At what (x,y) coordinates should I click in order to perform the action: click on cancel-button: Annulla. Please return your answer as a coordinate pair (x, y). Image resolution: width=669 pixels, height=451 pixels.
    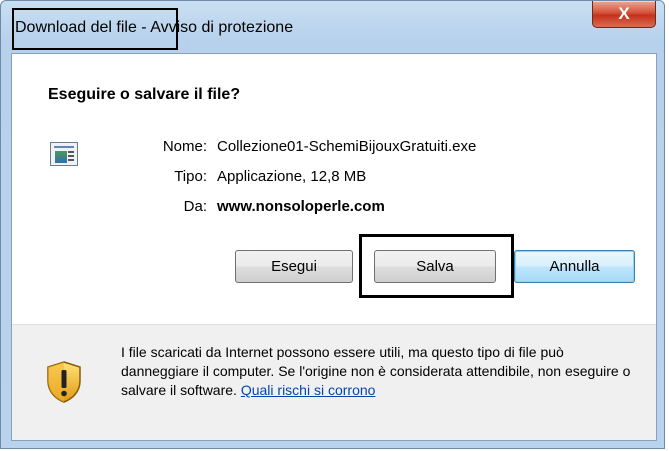
    Looking at the image, I should click on (574, 266).